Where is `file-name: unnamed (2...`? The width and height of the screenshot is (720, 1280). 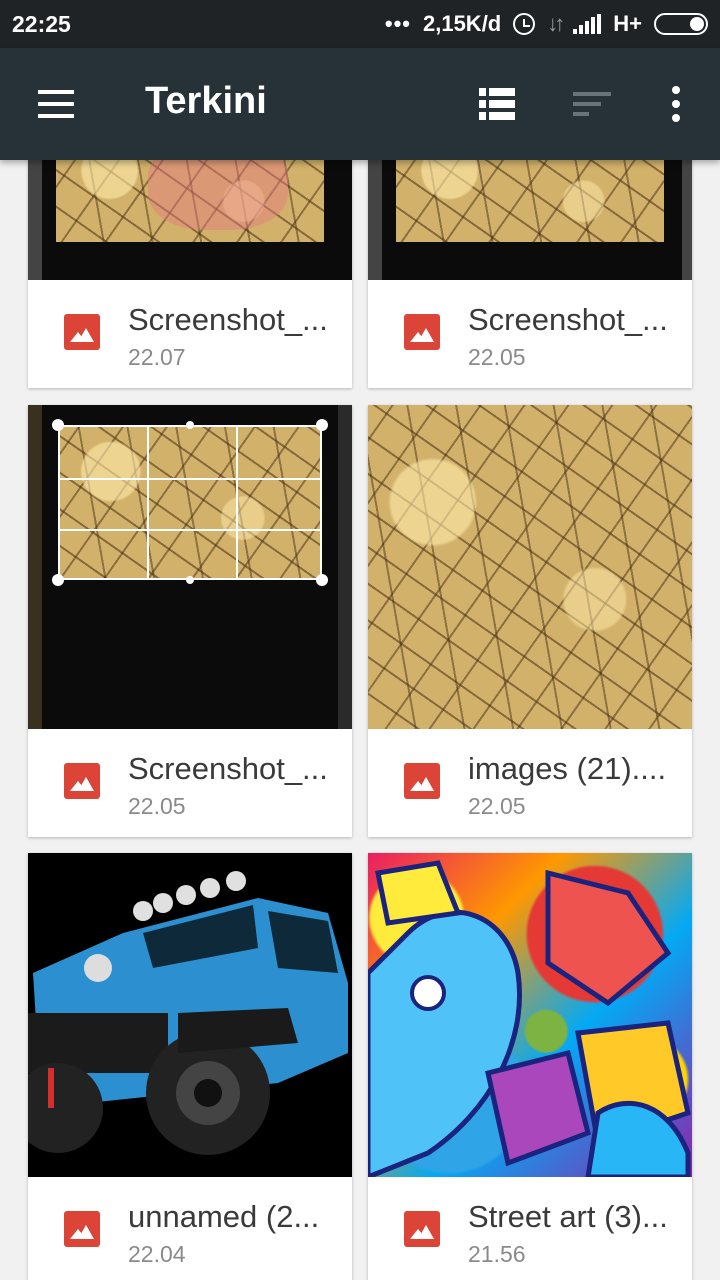
file-name: unnamed (2... is located at coordinates (224, 1216).